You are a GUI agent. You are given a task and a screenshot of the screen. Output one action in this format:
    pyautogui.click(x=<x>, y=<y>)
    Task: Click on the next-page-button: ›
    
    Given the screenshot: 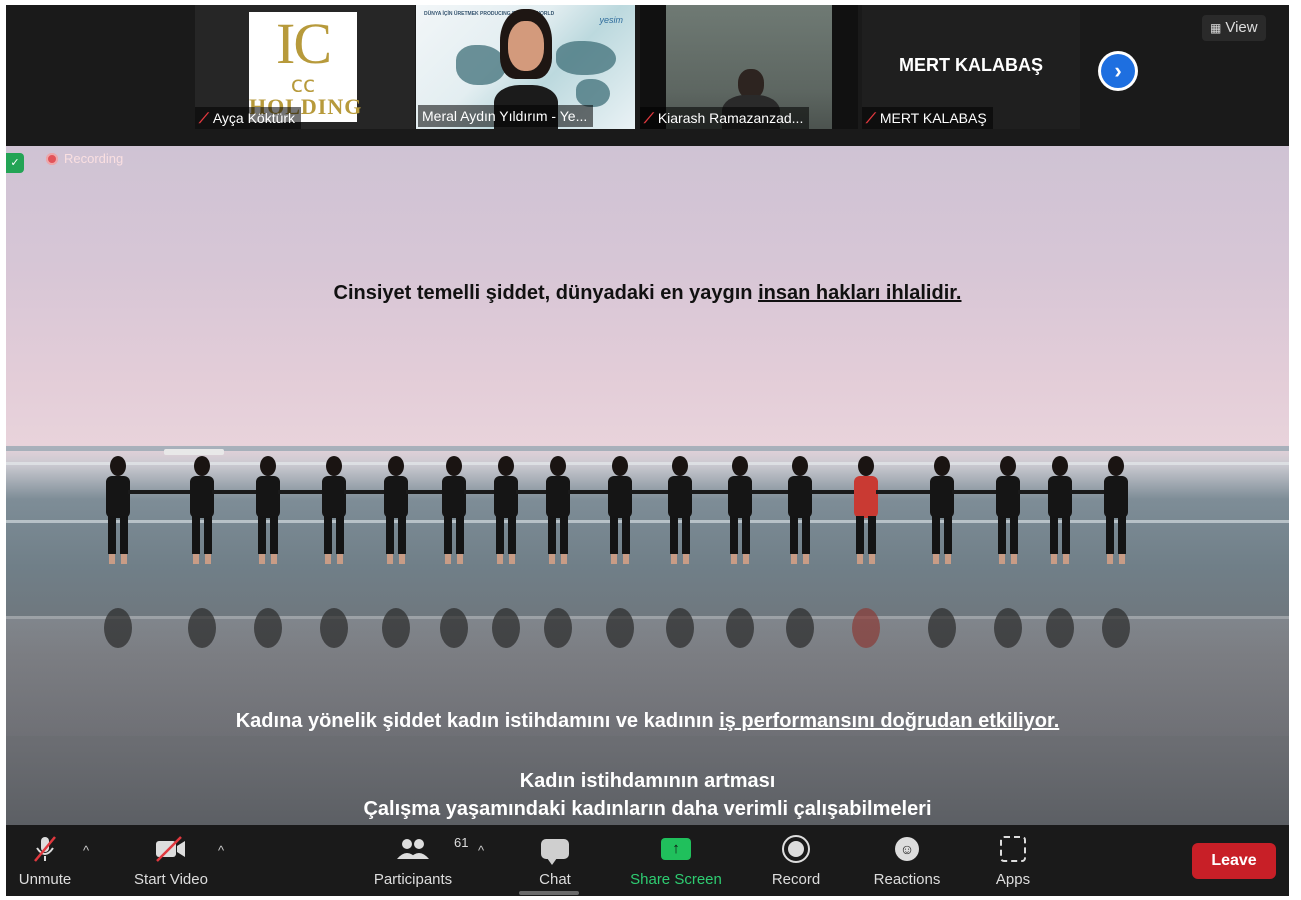 What is the action you would take?
    pyautogui.click(x=1118, y=71)
    